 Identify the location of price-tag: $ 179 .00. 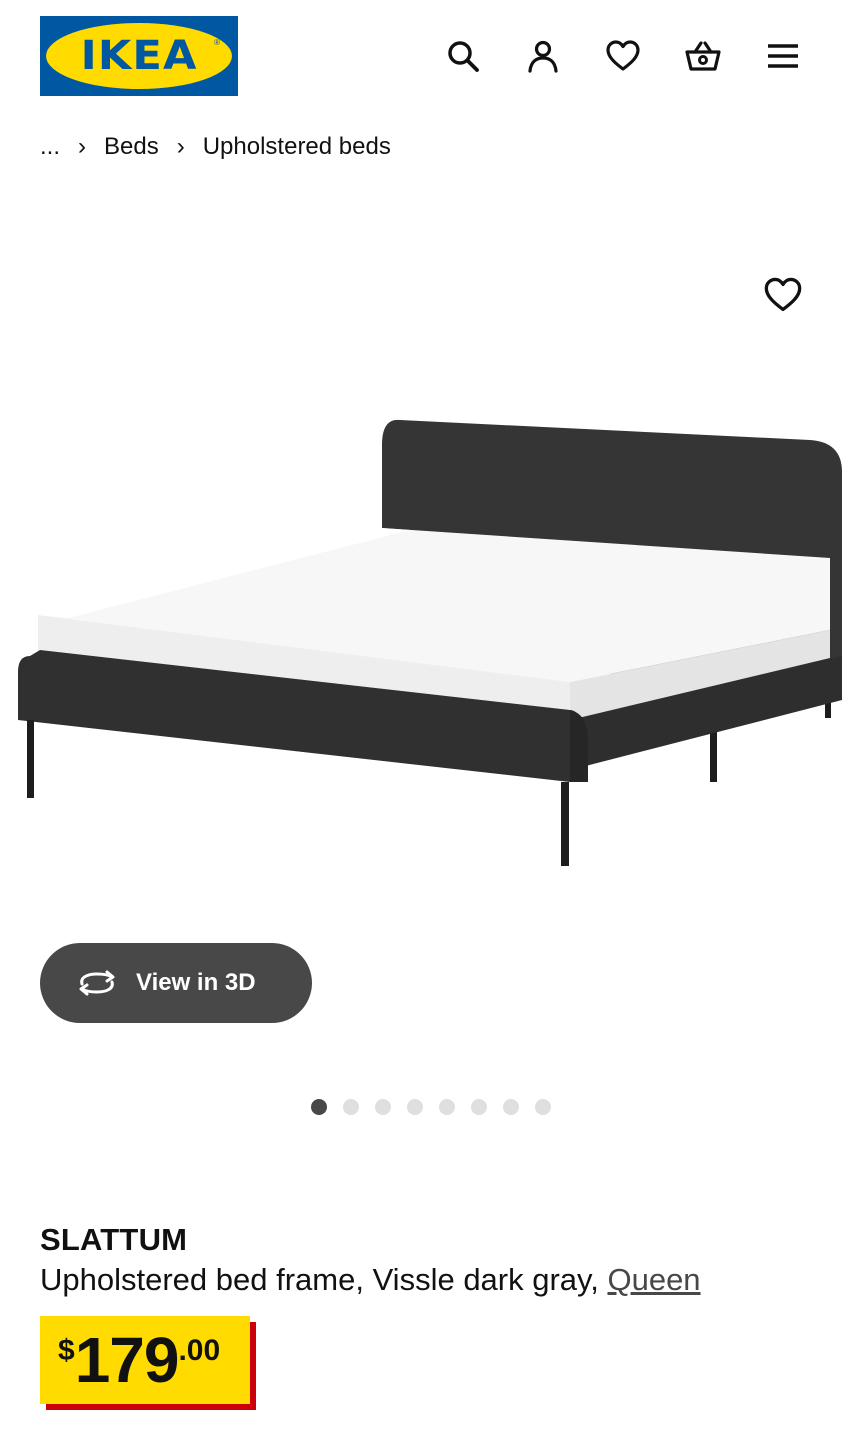
(145, 1360).